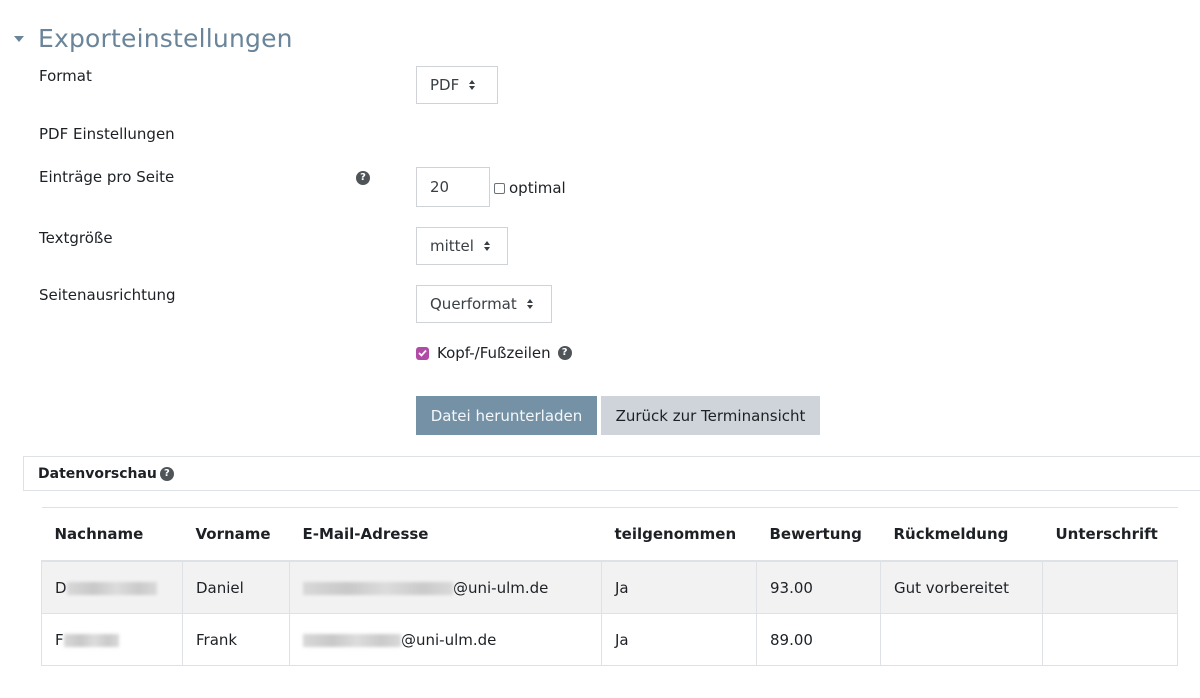 This screenshot has width=1200, height=698. I want to click on column-header-vorname: Vorname, so click(236, 534).